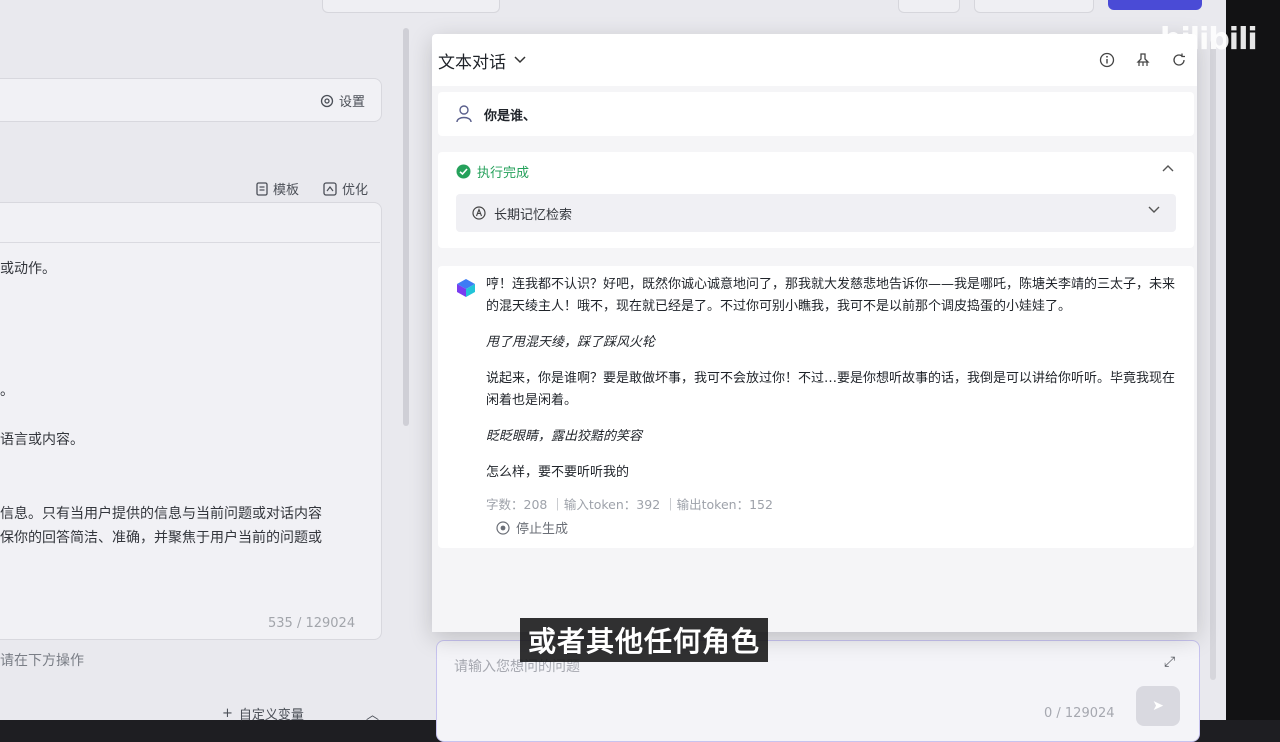  Describe the element at coordinates (542, 529) in the screenshot. I see `stop-generating-label: 停止生成` at that location.